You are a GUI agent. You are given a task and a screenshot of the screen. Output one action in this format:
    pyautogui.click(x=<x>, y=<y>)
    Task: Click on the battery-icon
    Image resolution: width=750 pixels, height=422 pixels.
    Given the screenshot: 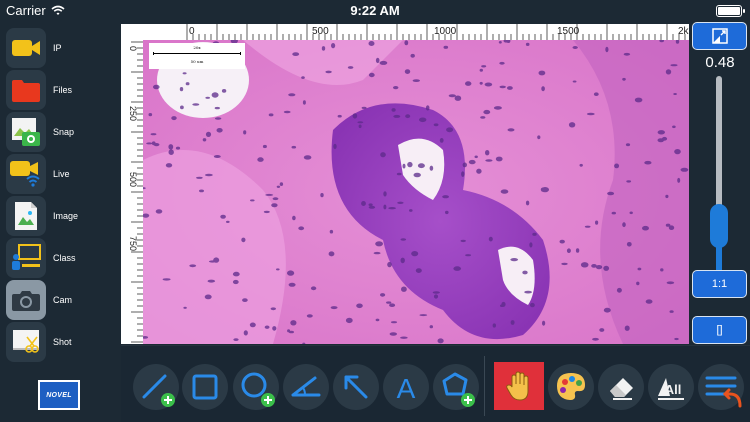 What is the action you would take?
    pyautogui.click(x=730, y=11)
    